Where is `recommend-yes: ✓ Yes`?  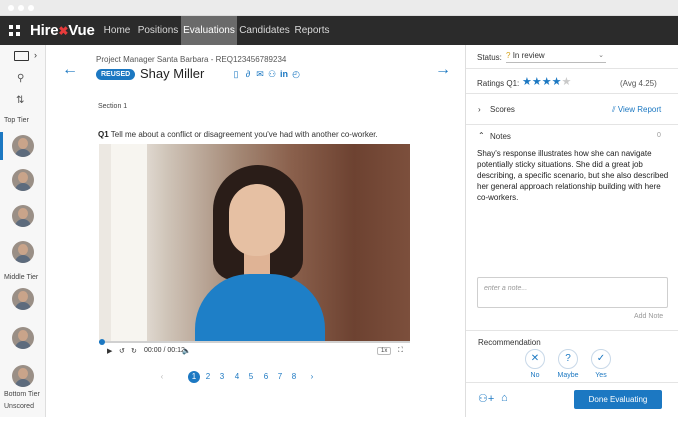
recommend-yes: ✓ Yes is located at coordinates (601, 364).